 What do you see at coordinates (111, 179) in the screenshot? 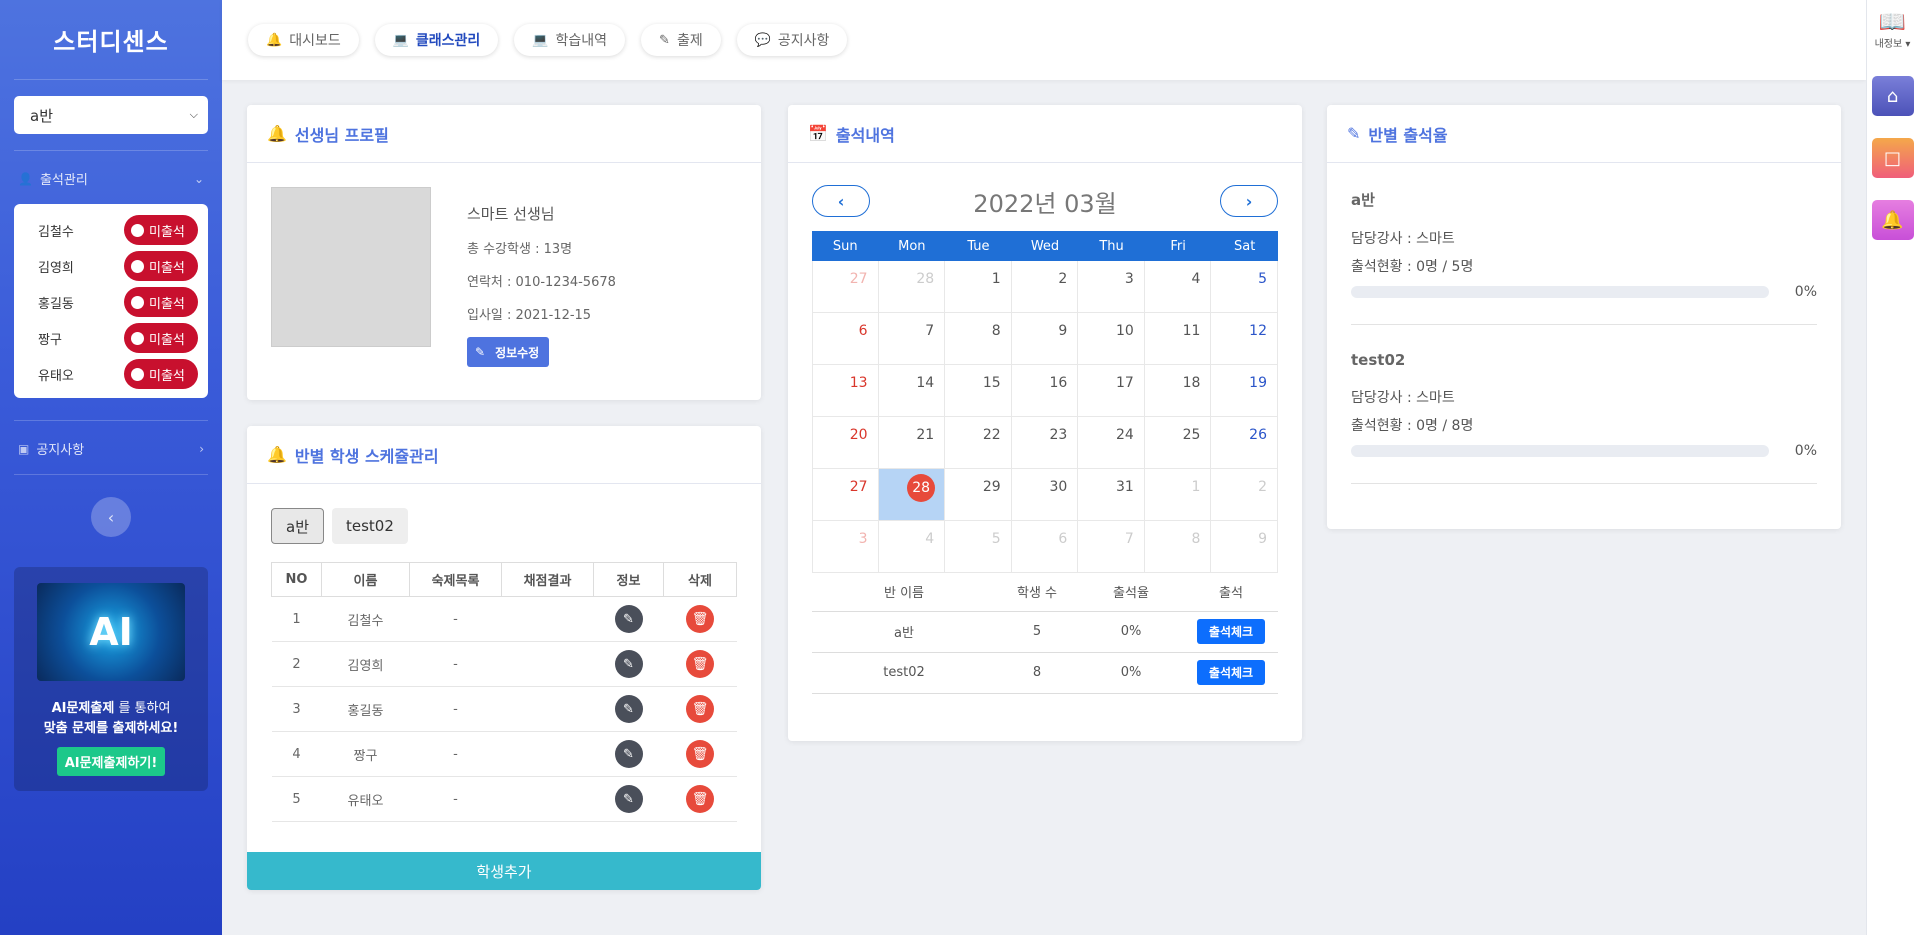
I see `nav-attendance: 👤 출석관리 ⌄` at bounding box center [111, 179].